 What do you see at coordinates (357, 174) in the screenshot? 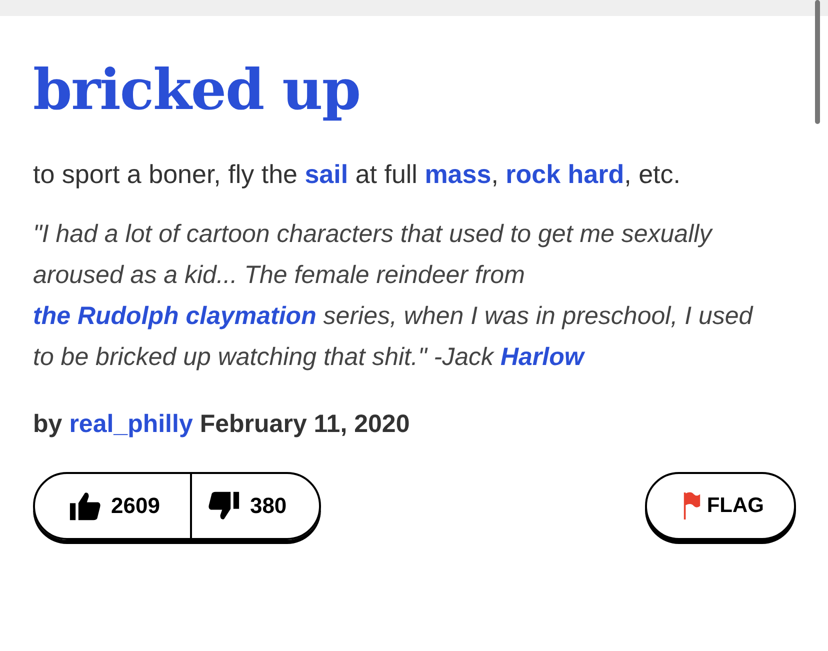
I see `definition-text: to sport a boner, fly the sail at full mass, rock hard, etc.` at bounding box center [357, 174].